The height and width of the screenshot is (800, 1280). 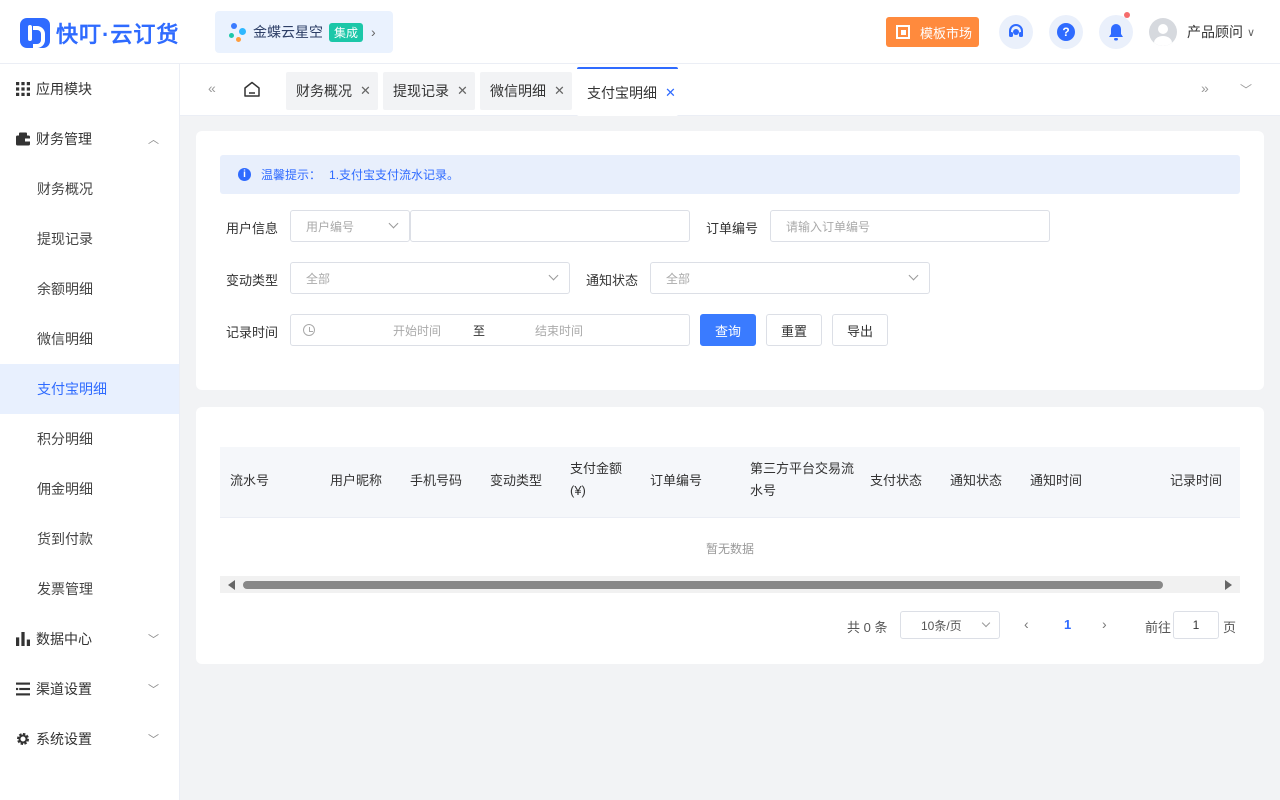 I want to click on help-button: ?, so click(x=1066, y=32).